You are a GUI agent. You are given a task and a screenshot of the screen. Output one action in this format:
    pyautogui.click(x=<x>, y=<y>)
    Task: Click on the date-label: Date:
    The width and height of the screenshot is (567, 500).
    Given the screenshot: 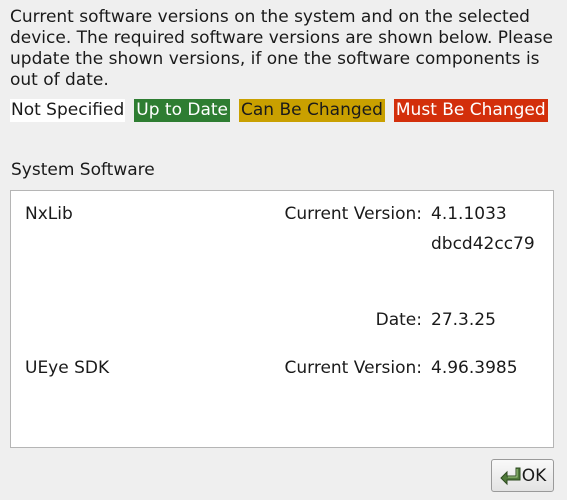 What is the action you would take?
    pyautogui.click(x=398, y=320)
    